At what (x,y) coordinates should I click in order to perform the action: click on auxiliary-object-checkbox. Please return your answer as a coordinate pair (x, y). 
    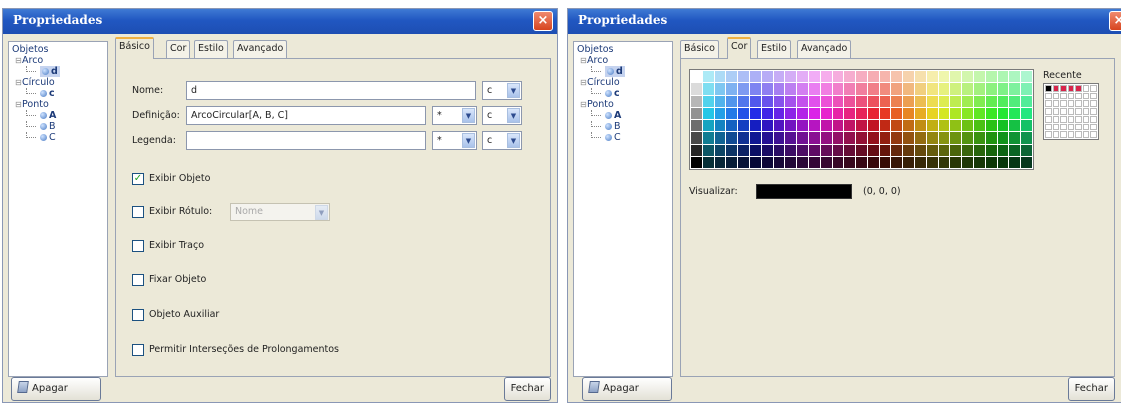
    Looking at the image, I should click on (138, 315).